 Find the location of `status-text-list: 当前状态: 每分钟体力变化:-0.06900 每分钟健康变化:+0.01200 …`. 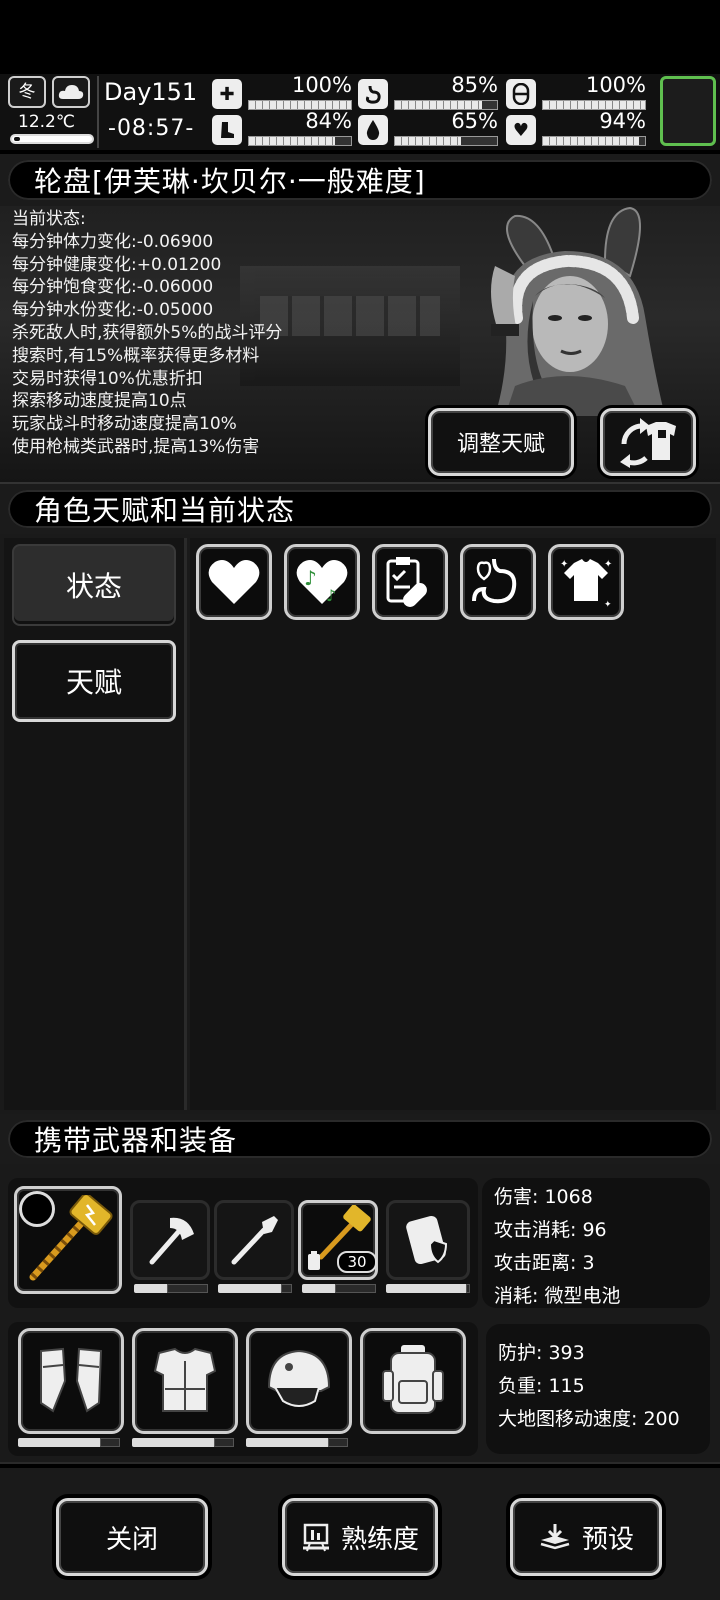

status-text-list: 当前状态: 每分钟体力变化:-0.06900 每分钟健康变化:+0.01200 … is located at coordinates (147, 333).